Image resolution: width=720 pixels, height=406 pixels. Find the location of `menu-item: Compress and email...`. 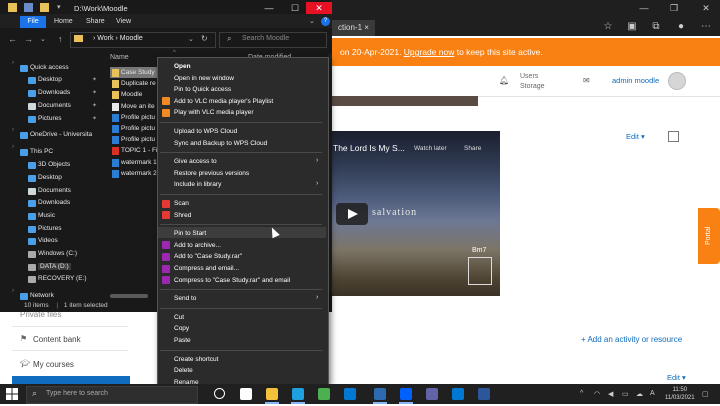

menu-item: Compress and email... is located at coordinates (206, 268).